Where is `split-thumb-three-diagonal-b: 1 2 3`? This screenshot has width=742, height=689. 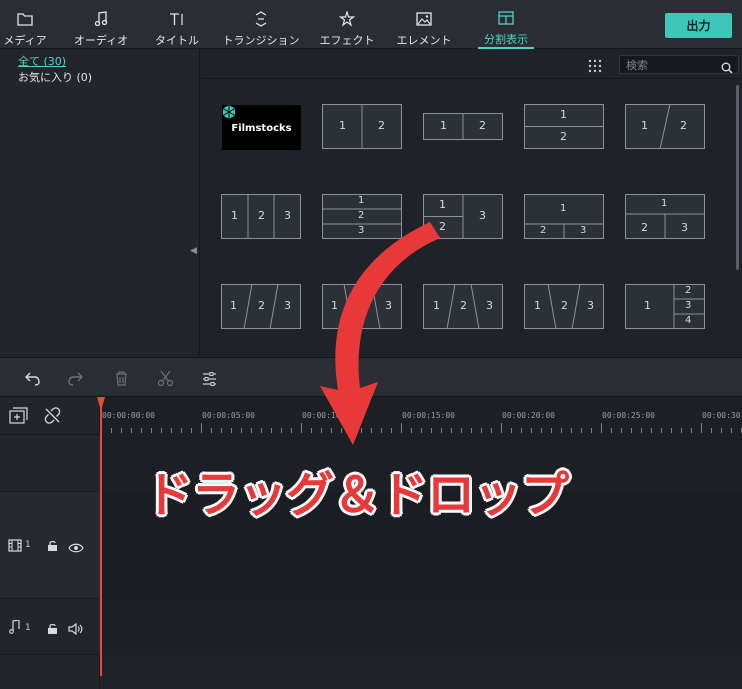 split-thumb-three-diagonal-b: 1 2 3 is located at coordinates (362, 306).